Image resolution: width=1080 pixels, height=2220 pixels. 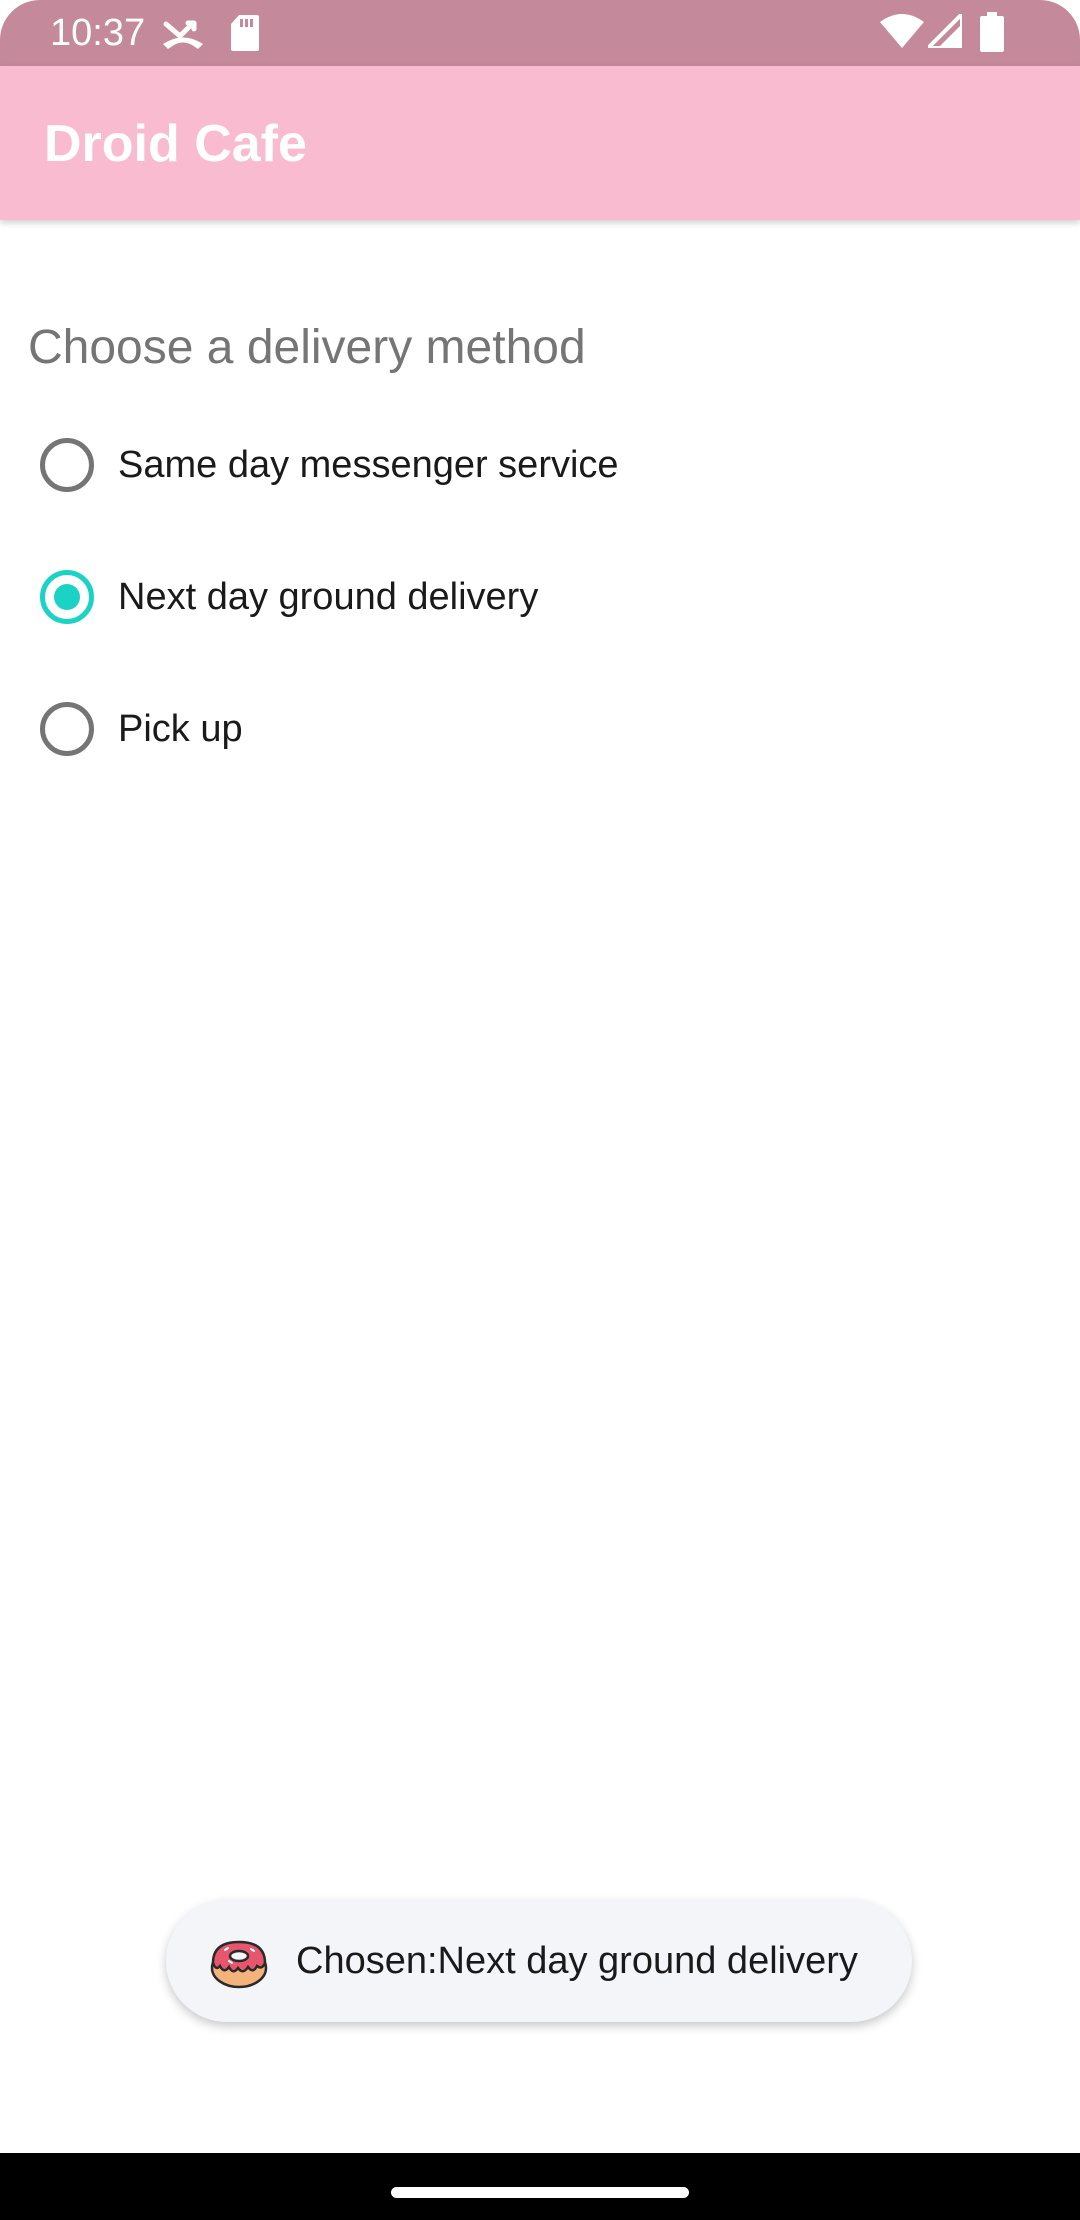 I want to click on toast-text: Chosen:Next day ground delivery, so click(x=577, y=1960).